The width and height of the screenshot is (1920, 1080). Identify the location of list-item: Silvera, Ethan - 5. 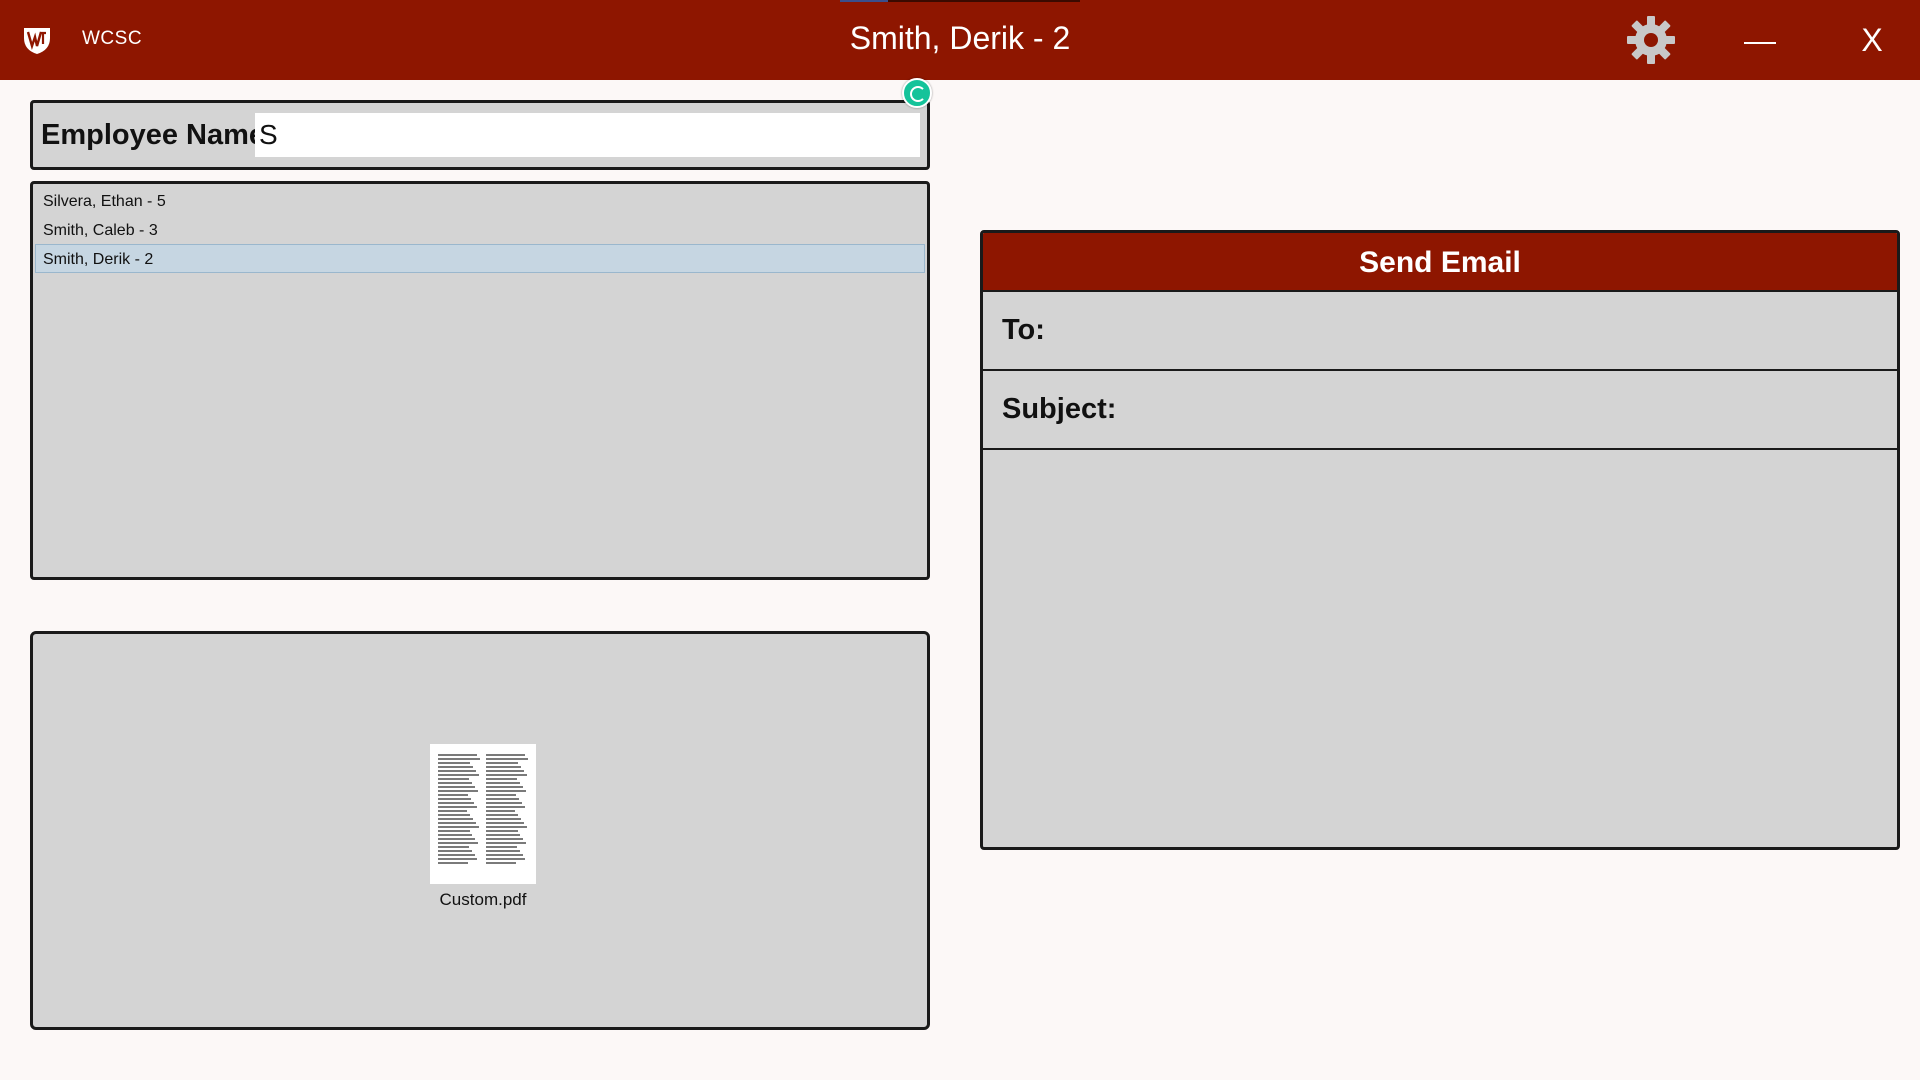
(480, 200).